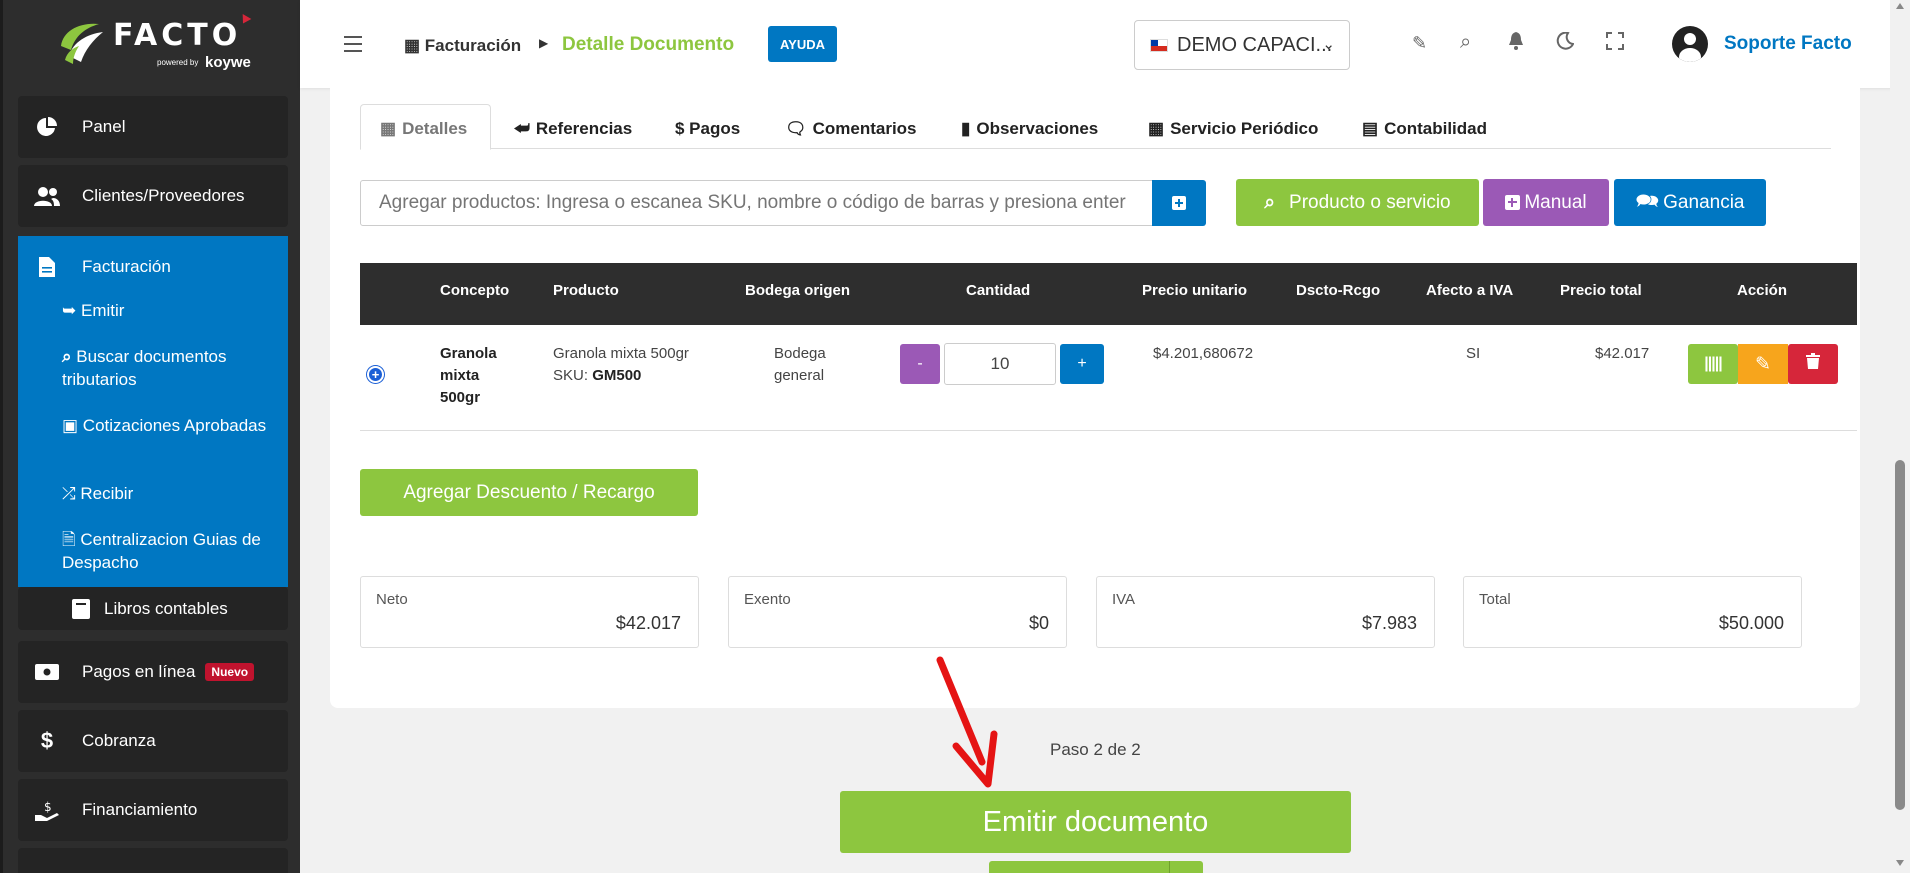 This screenshot has height=873, width=1910. What do you see at coordinates (167, 425) in the screenshot?
I see `sidebar-subitem-cotizaciones: ▣ Cotizaciones Aprobadas` at bounding box center [167, 425].